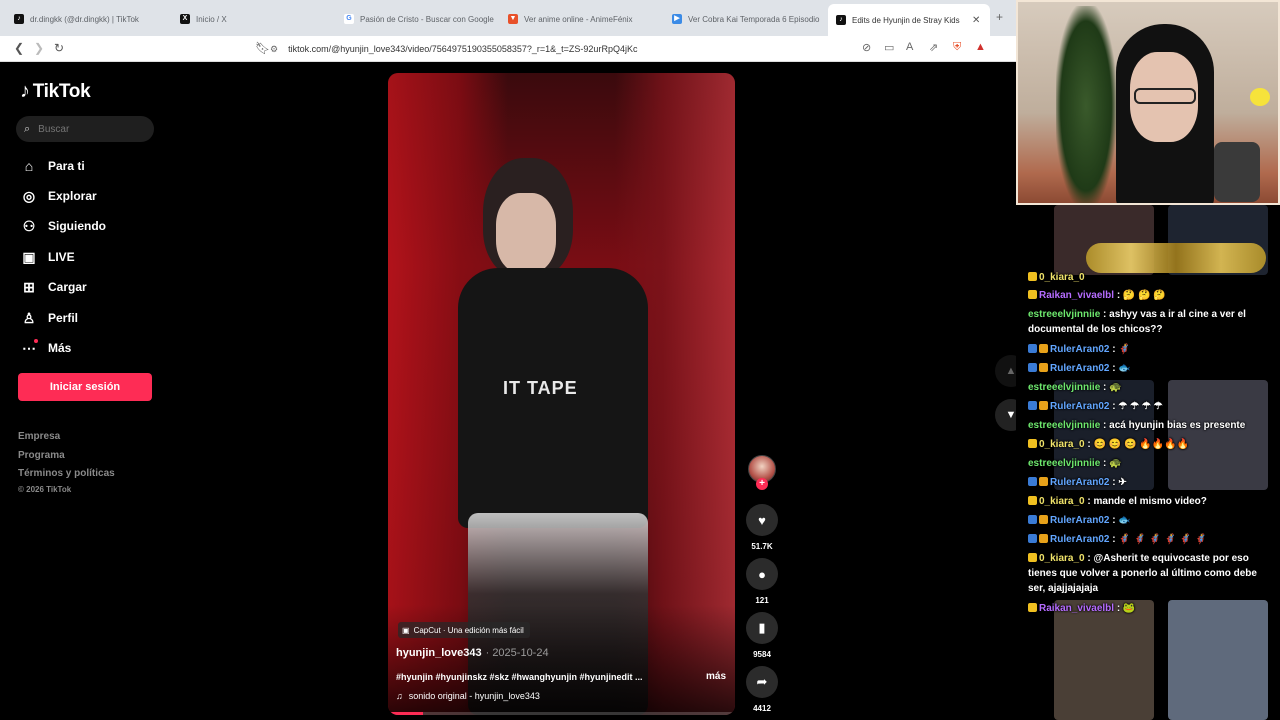 The height and width of the screenshot is (720, 1280). Describe the element at coordinates (762, 682) in the screenshot. I see `share-button: ➦` at that location.